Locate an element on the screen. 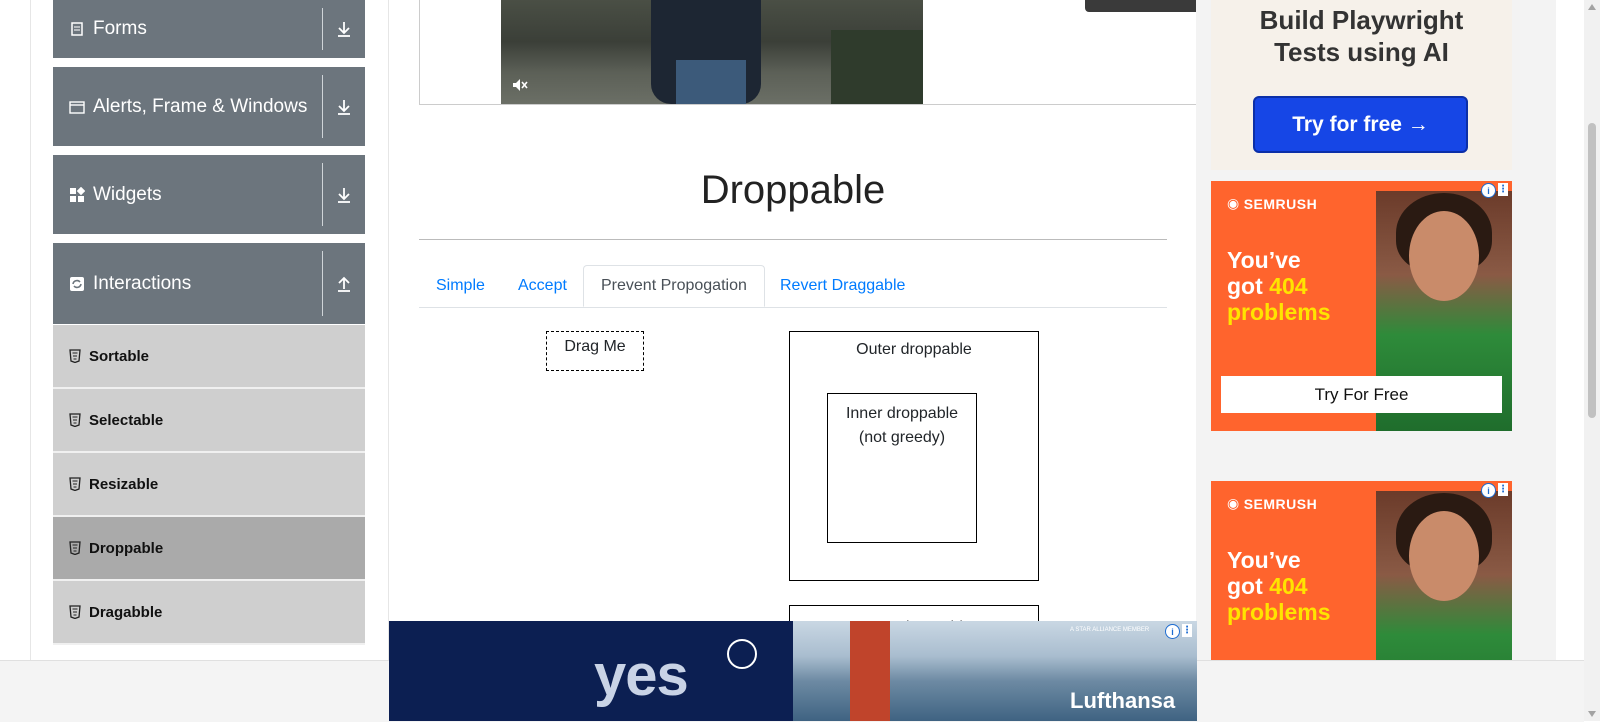 Image resolution: width=1600 pixels, height=722 pixels. title-divider is located at coordinates (793, 239).